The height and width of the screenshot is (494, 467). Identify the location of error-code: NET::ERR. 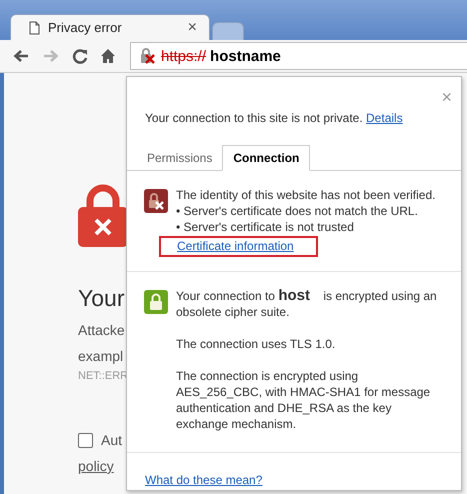
(103, 376).